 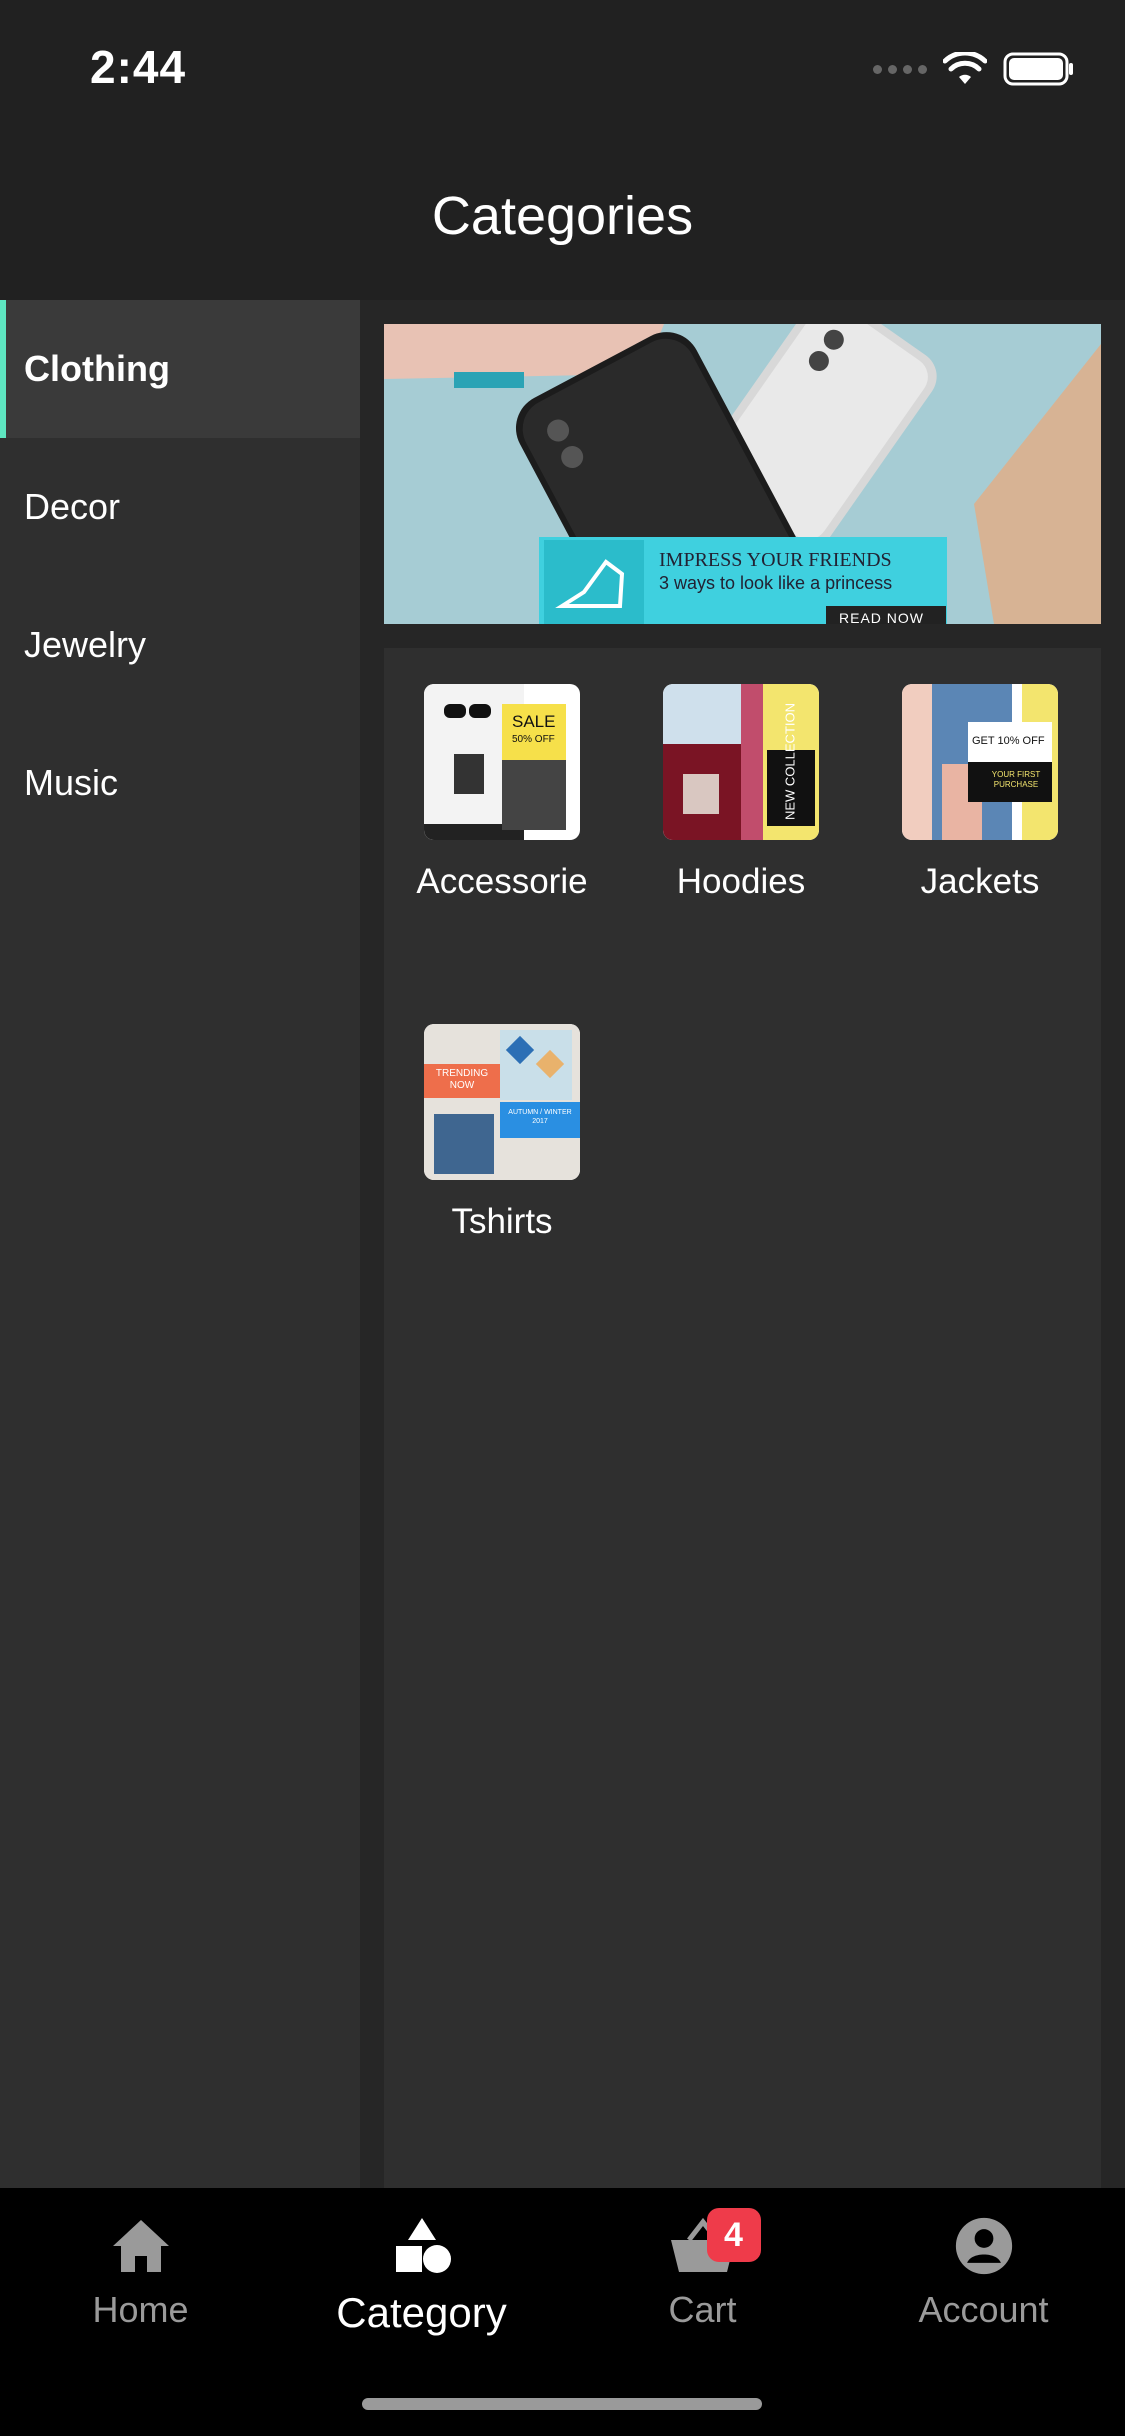 I want to click on category-icon, so click(x=423, y=2245).